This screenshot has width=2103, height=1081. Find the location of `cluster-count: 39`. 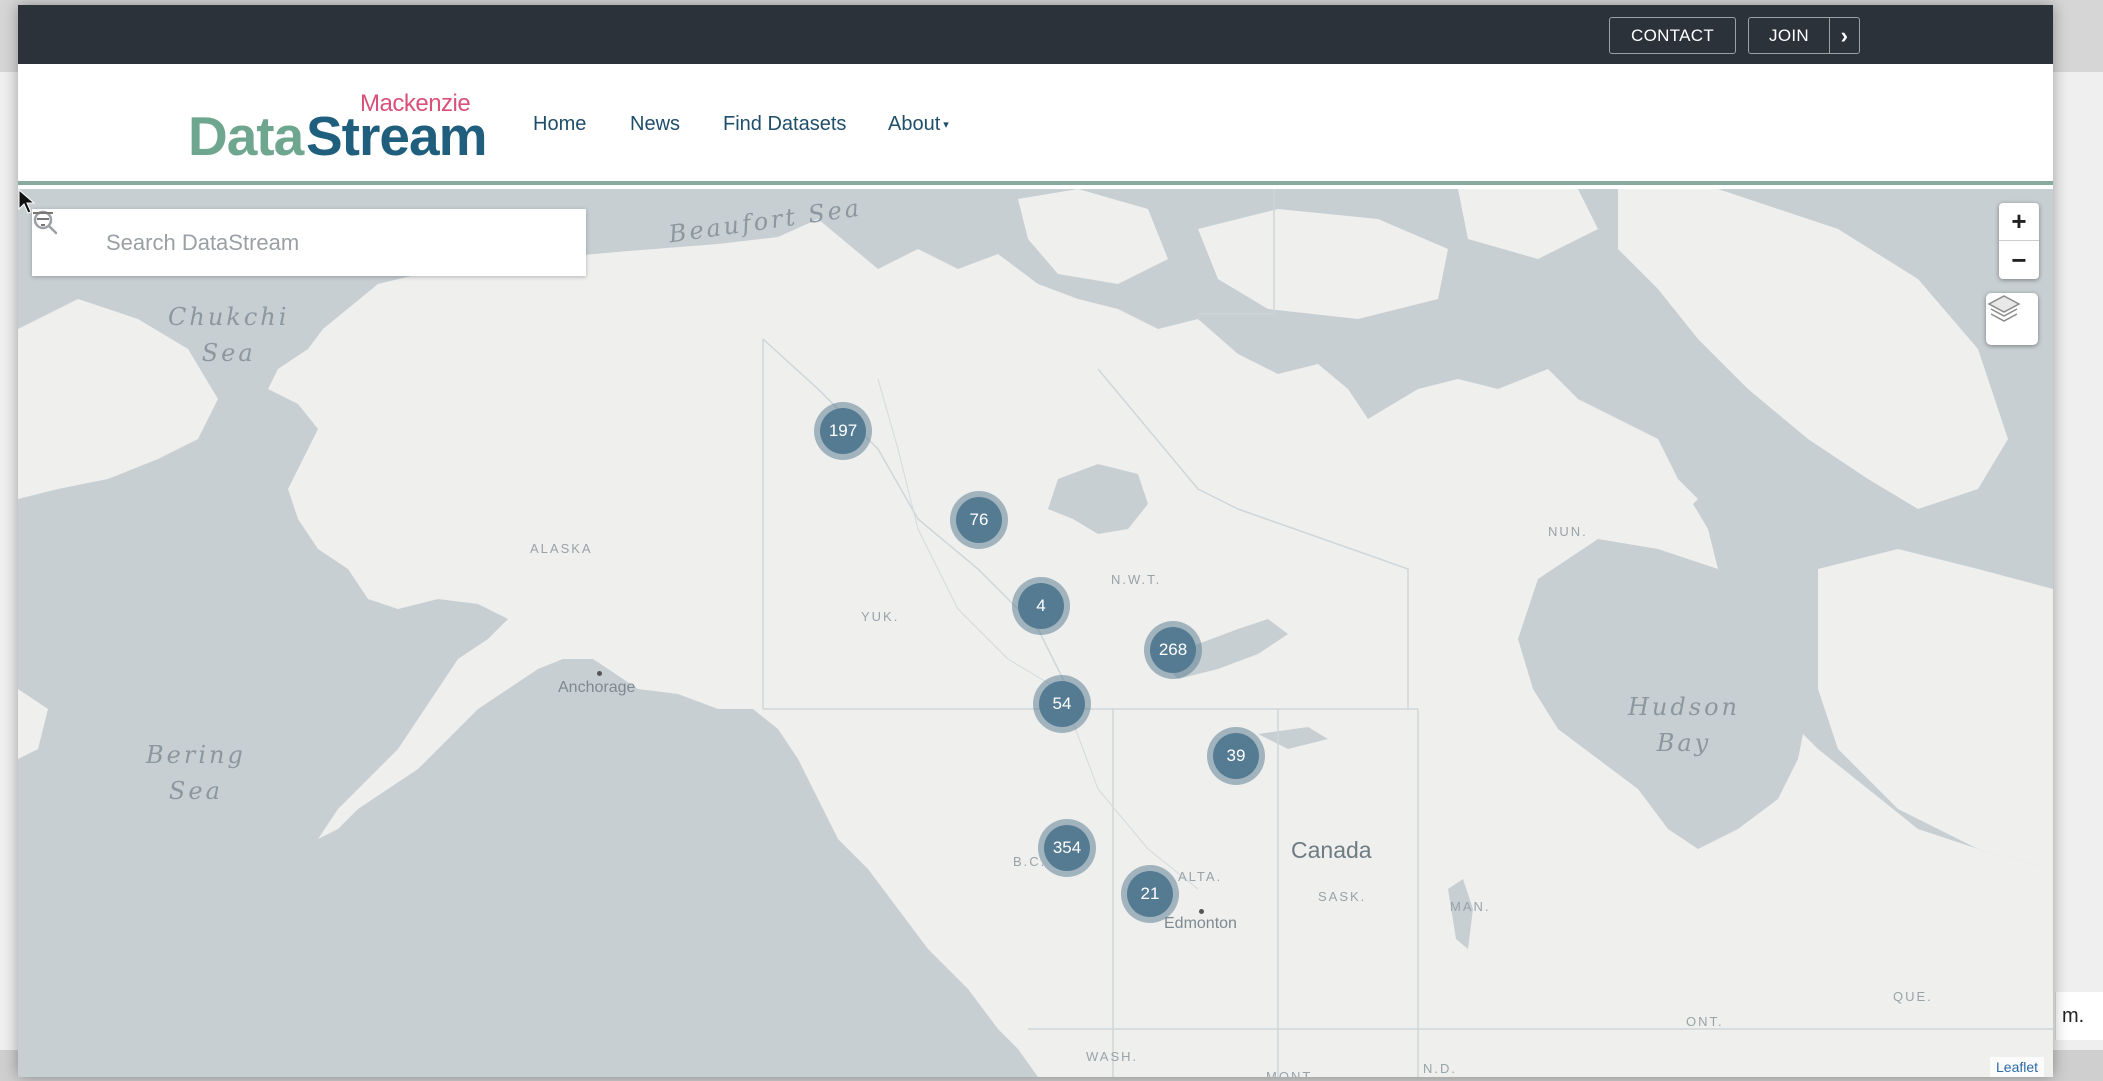

cluster-count: 39 is located at coordinates (1236, 756).